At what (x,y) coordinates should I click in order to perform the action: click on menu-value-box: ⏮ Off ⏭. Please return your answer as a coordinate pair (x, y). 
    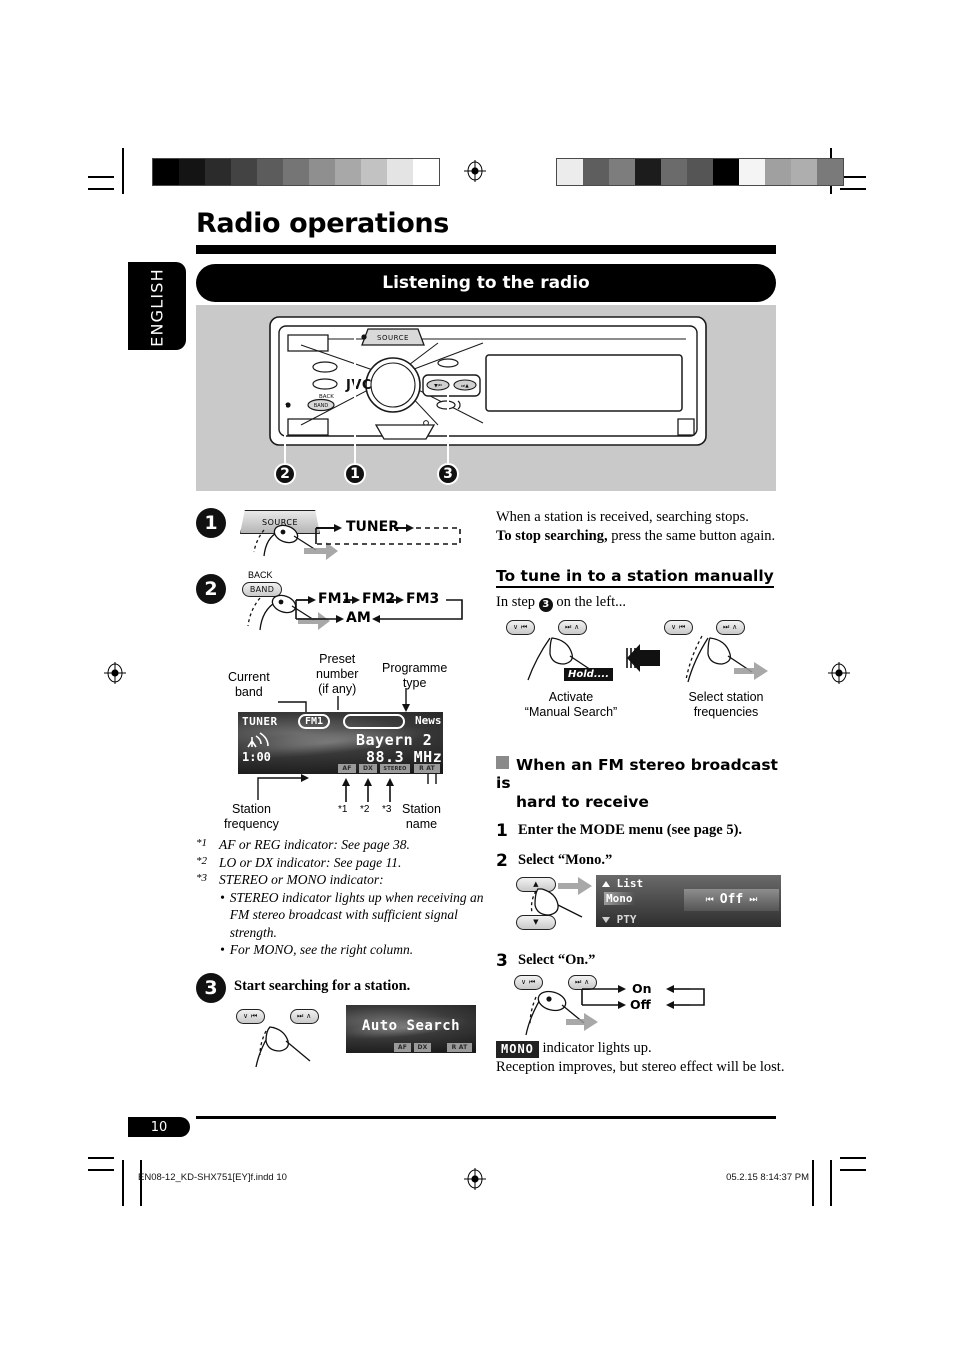
    Looking at the image, I should click on (731, 899).